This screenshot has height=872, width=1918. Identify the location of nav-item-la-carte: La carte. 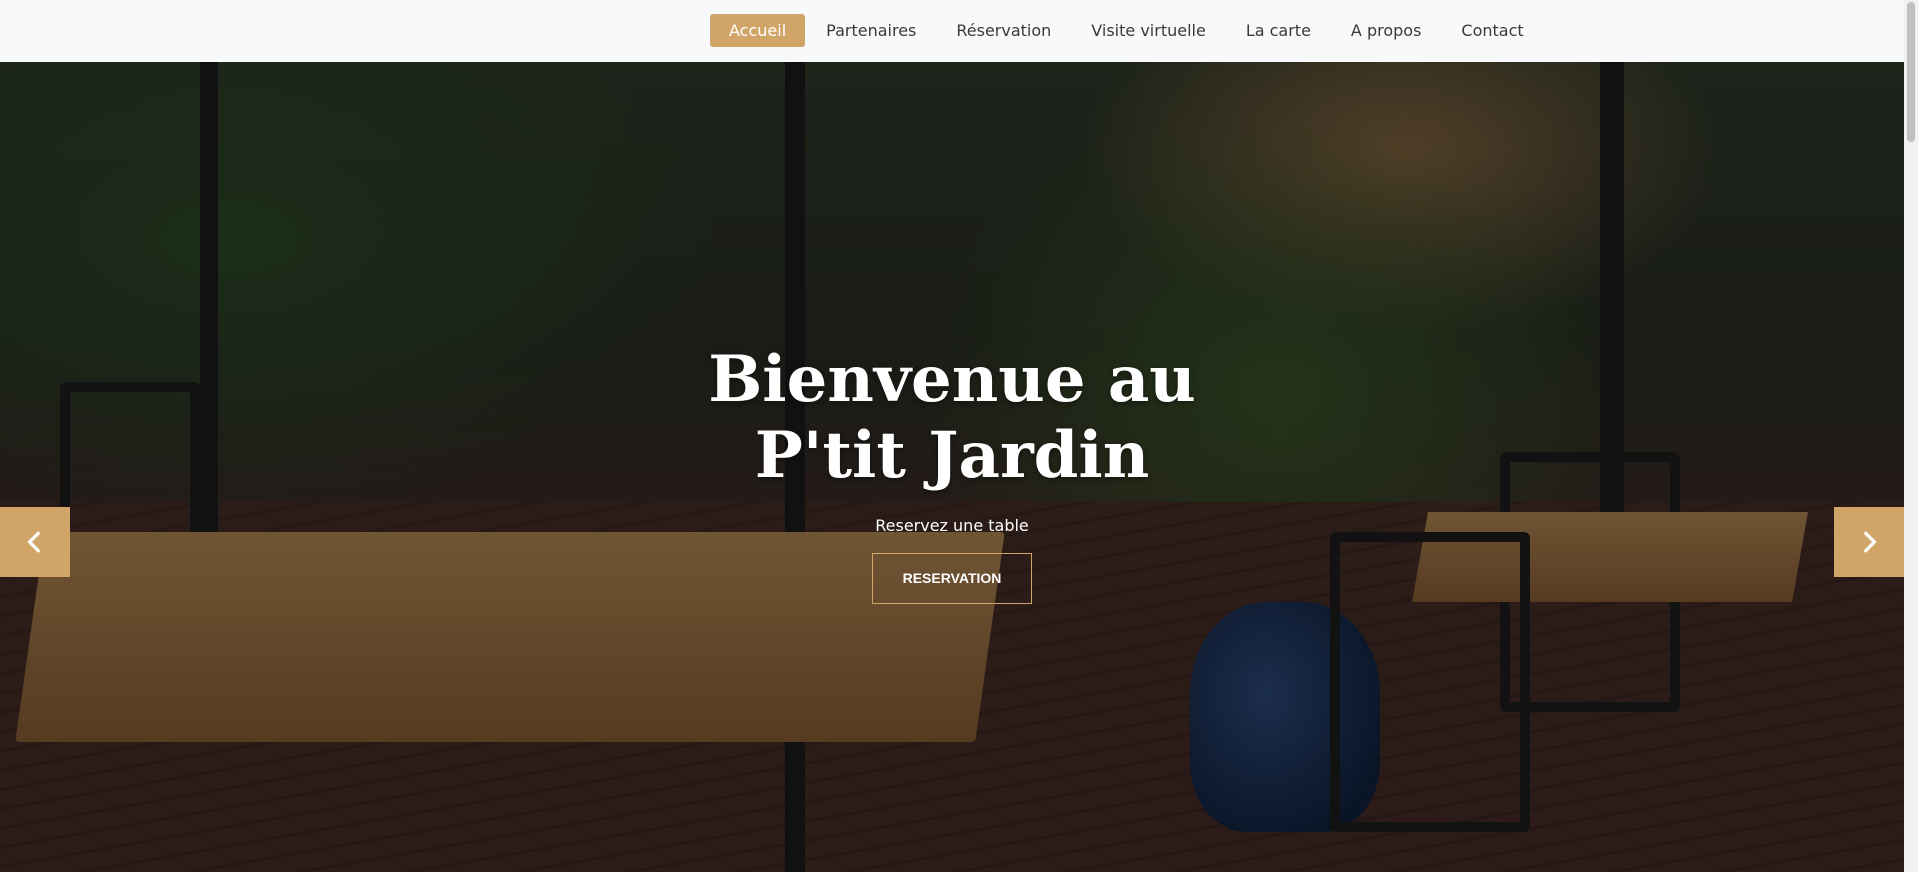
(1278, 30).